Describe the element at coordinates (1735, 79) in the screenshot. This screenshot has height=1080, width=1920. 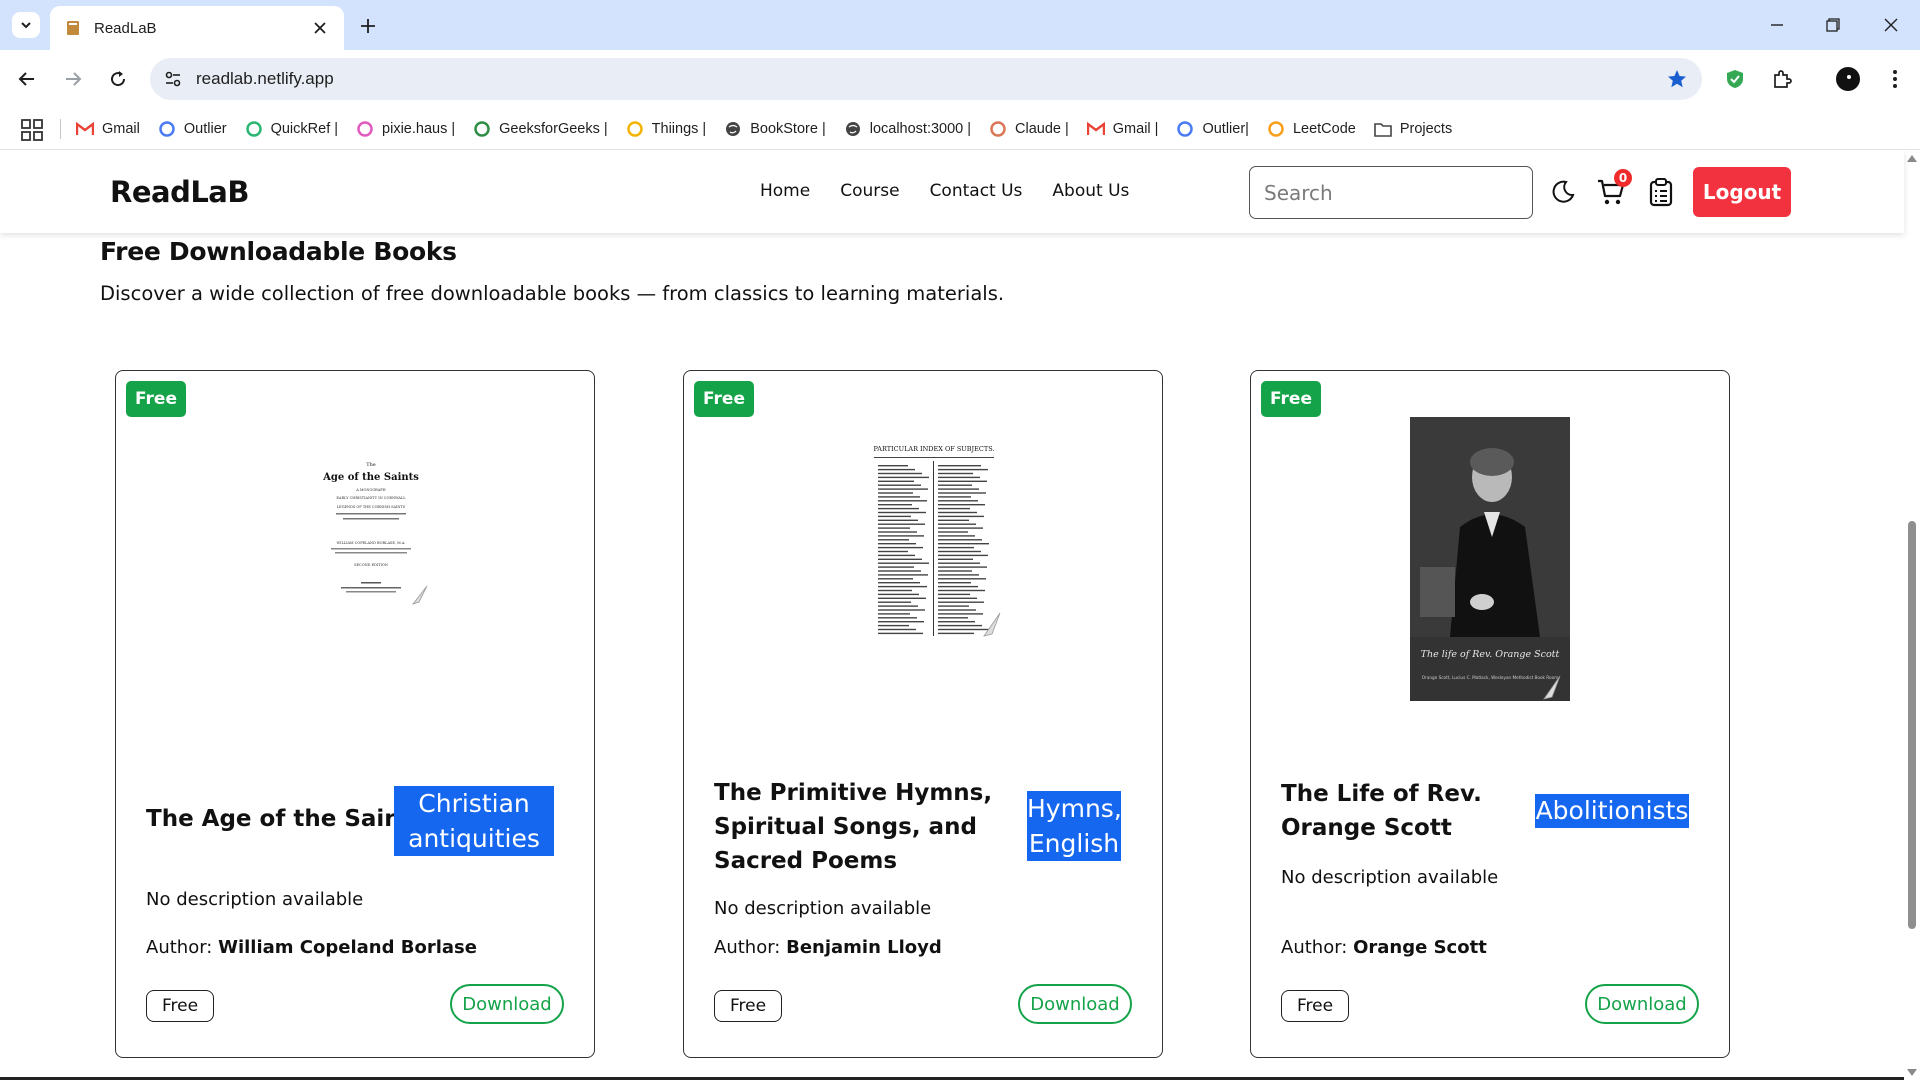
I see `shield-extension-icon` at that location.